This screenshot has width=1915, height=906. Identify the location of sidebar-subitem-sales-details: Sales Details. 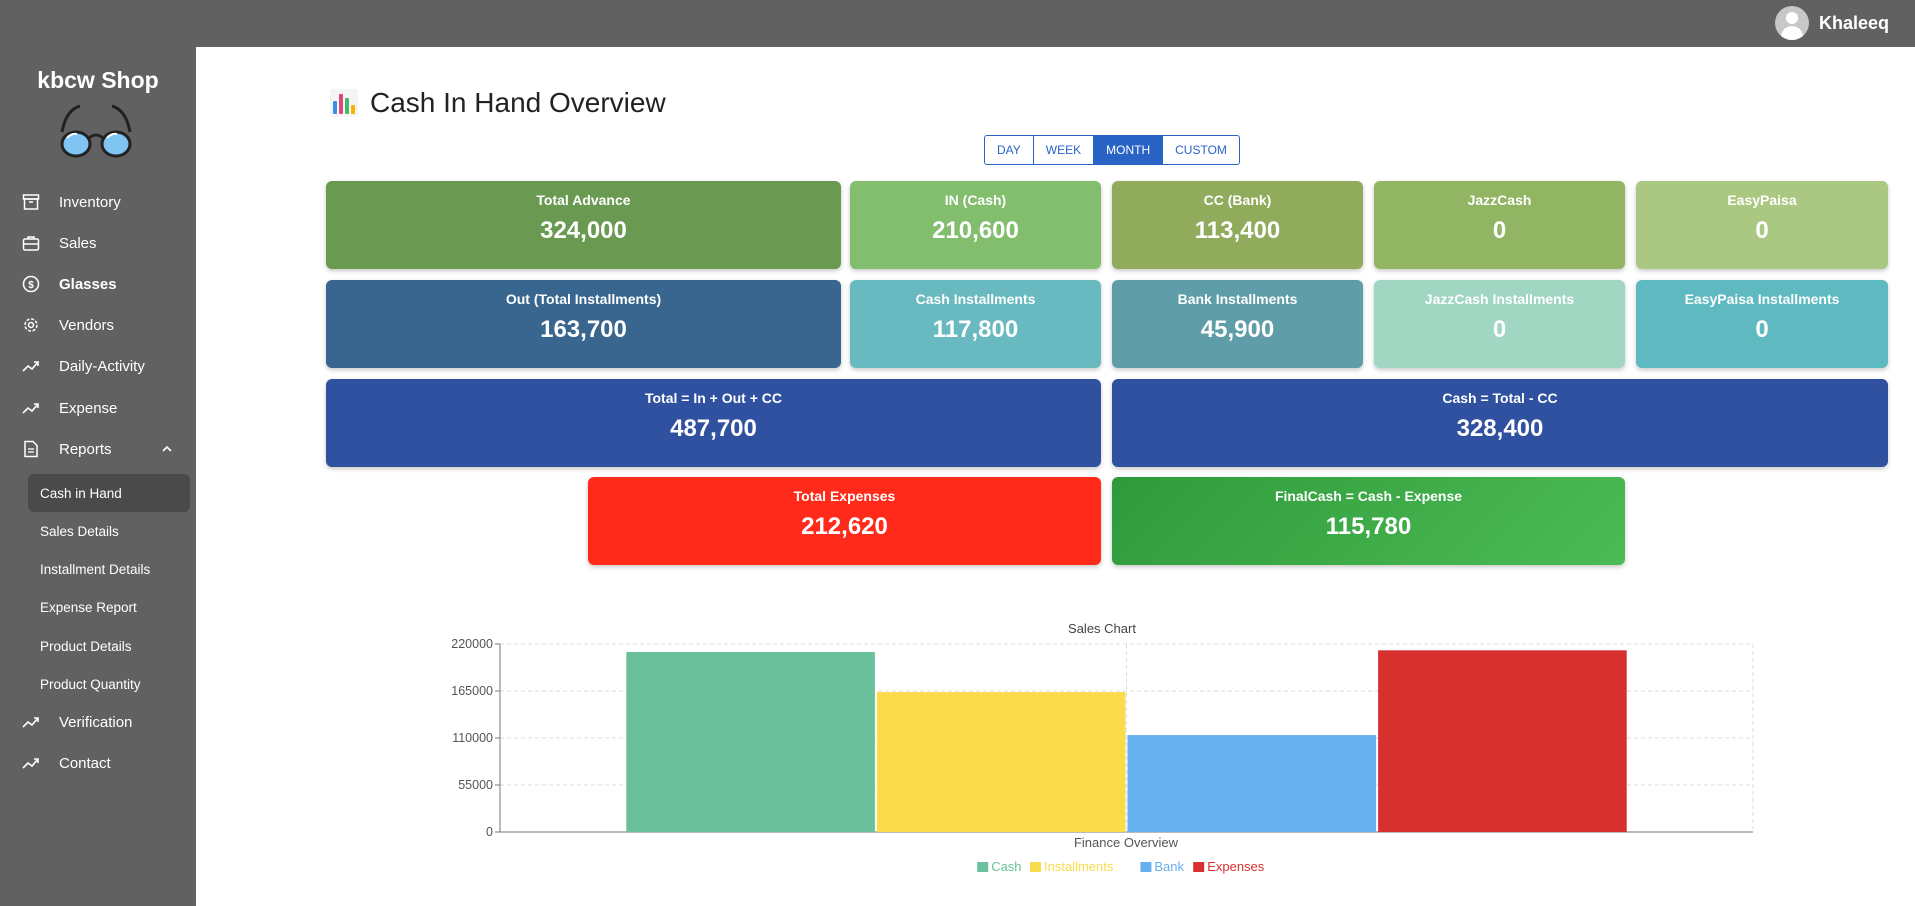
(109, 531).